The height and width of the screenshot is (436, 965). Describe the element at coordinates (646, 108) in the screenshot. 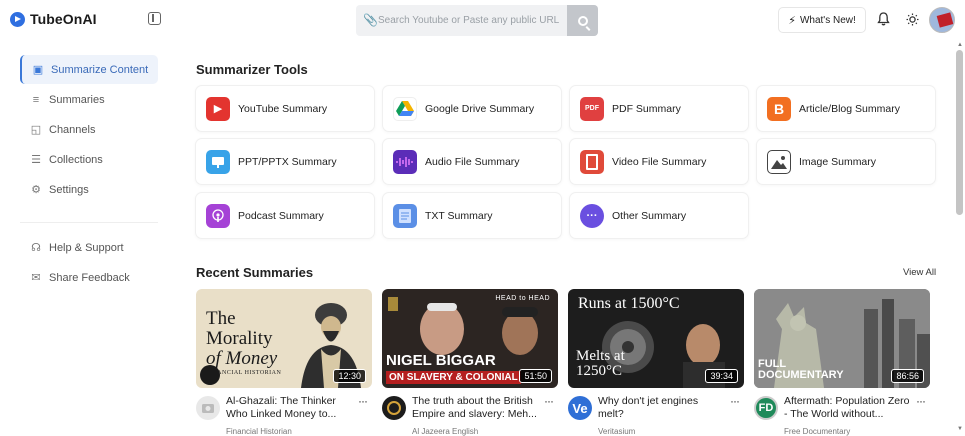

I see `tool-label: PDF Summary` at that location.